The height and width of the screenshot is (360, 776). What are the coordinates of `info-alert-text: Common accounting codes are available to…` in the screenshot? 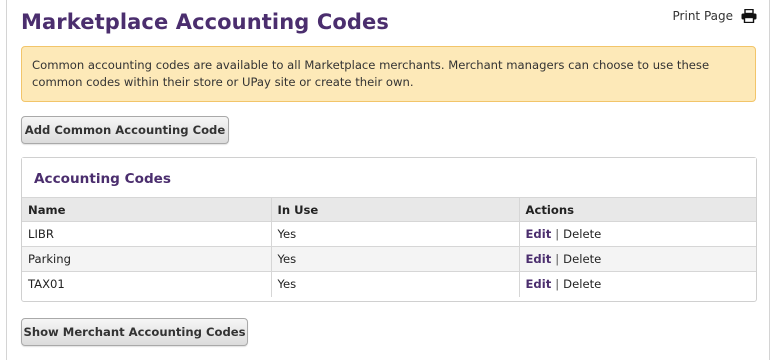 It's located at (371, 73).